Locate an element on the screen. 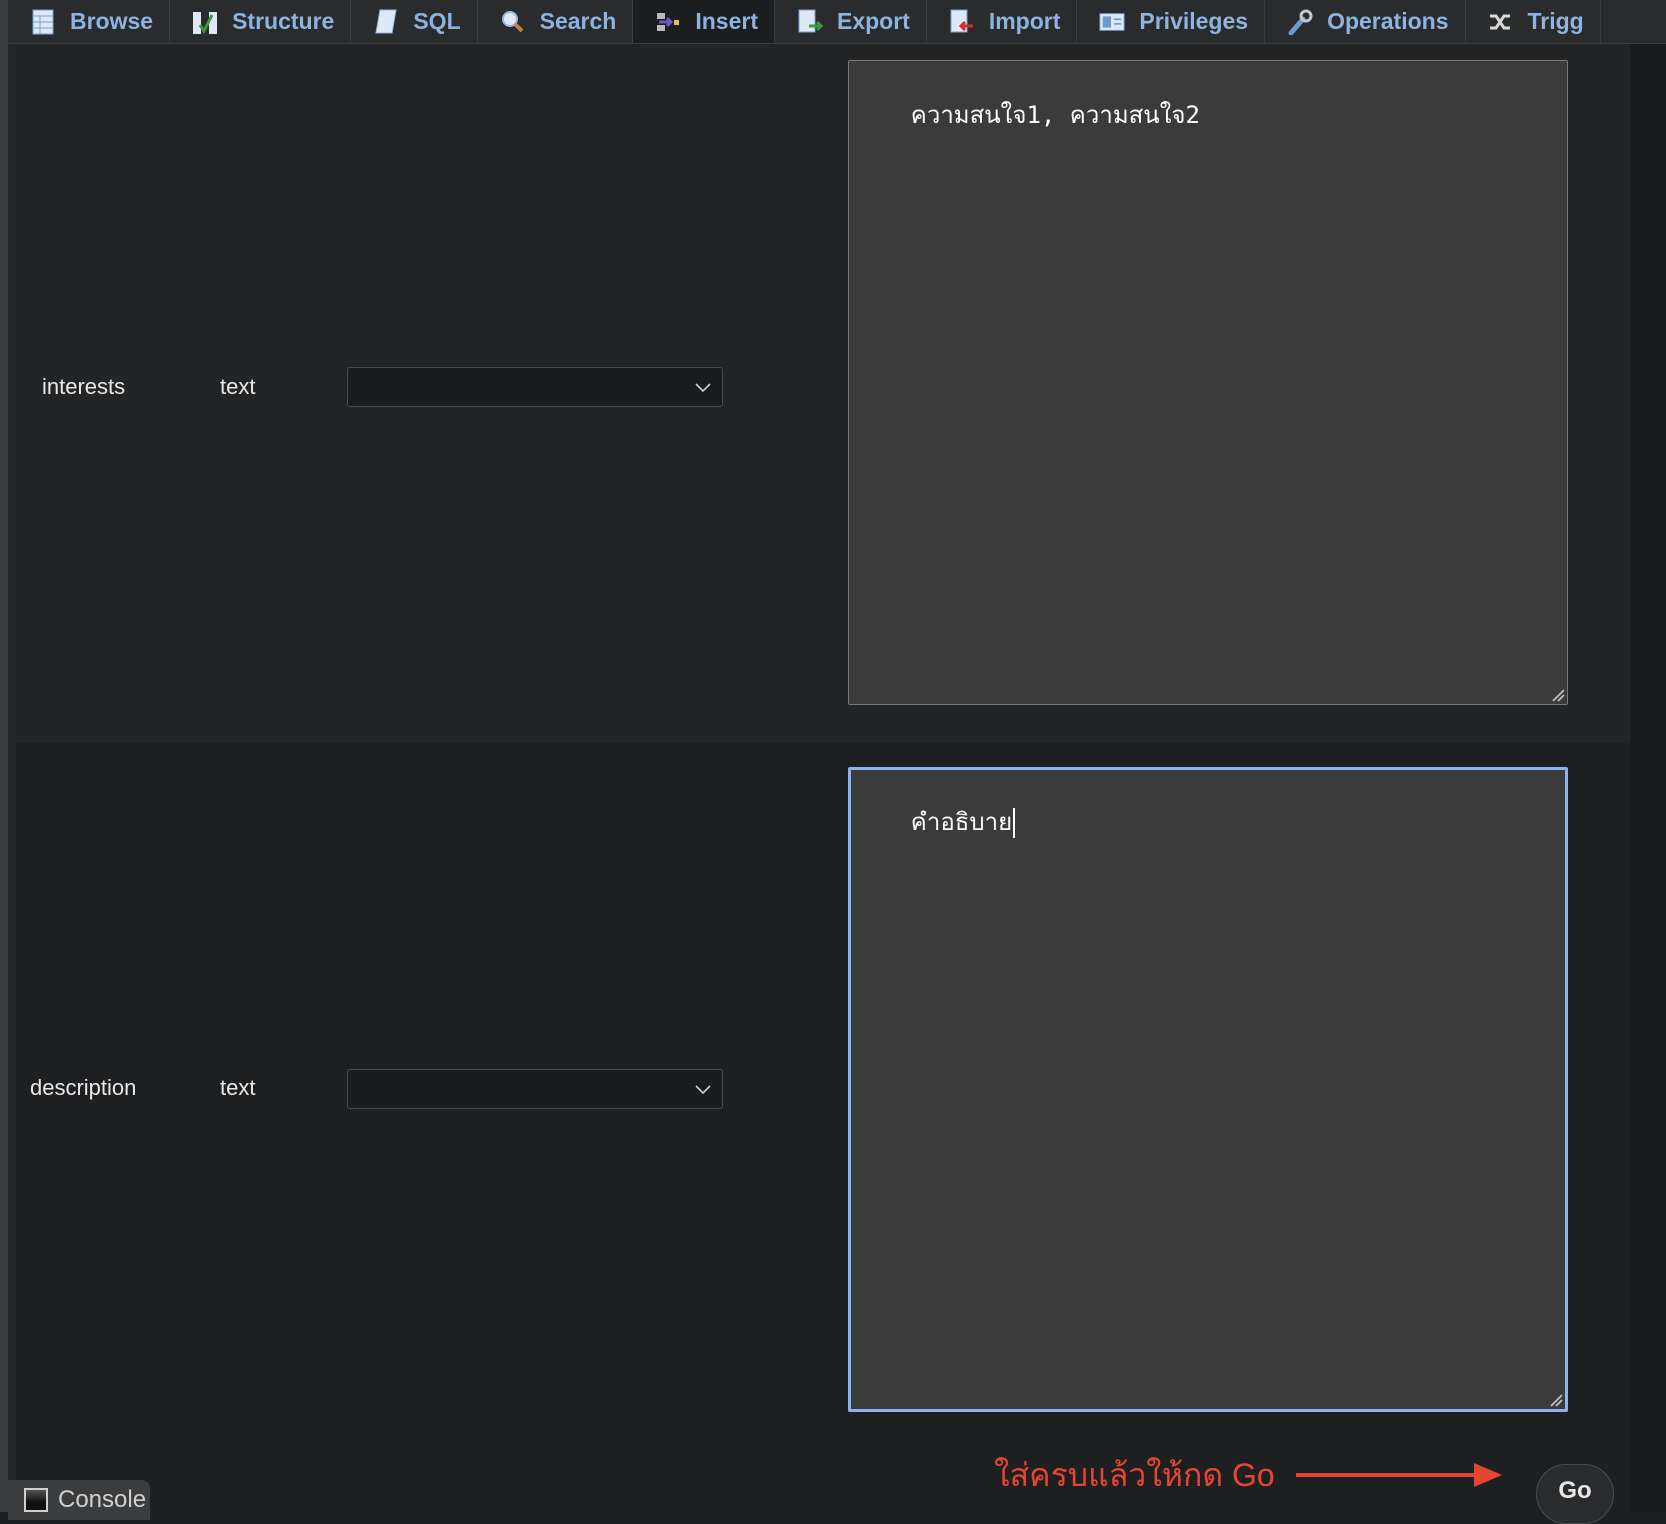 This screenshot has width=1666, height=1524. sql-icon is located at coordinates (386, 22).